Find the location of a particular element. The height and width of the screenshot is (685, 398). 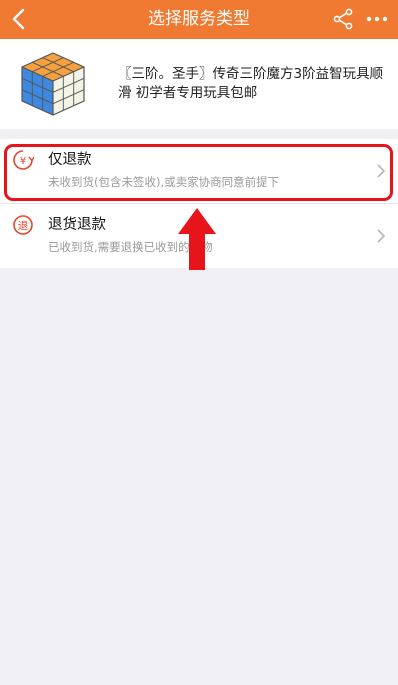

product-card: 〖三阶。圣手〗传奇三阶魔方3阶益智玩具顺滑 初学者专用玩具包邮 is located at coordinates (199, 84).